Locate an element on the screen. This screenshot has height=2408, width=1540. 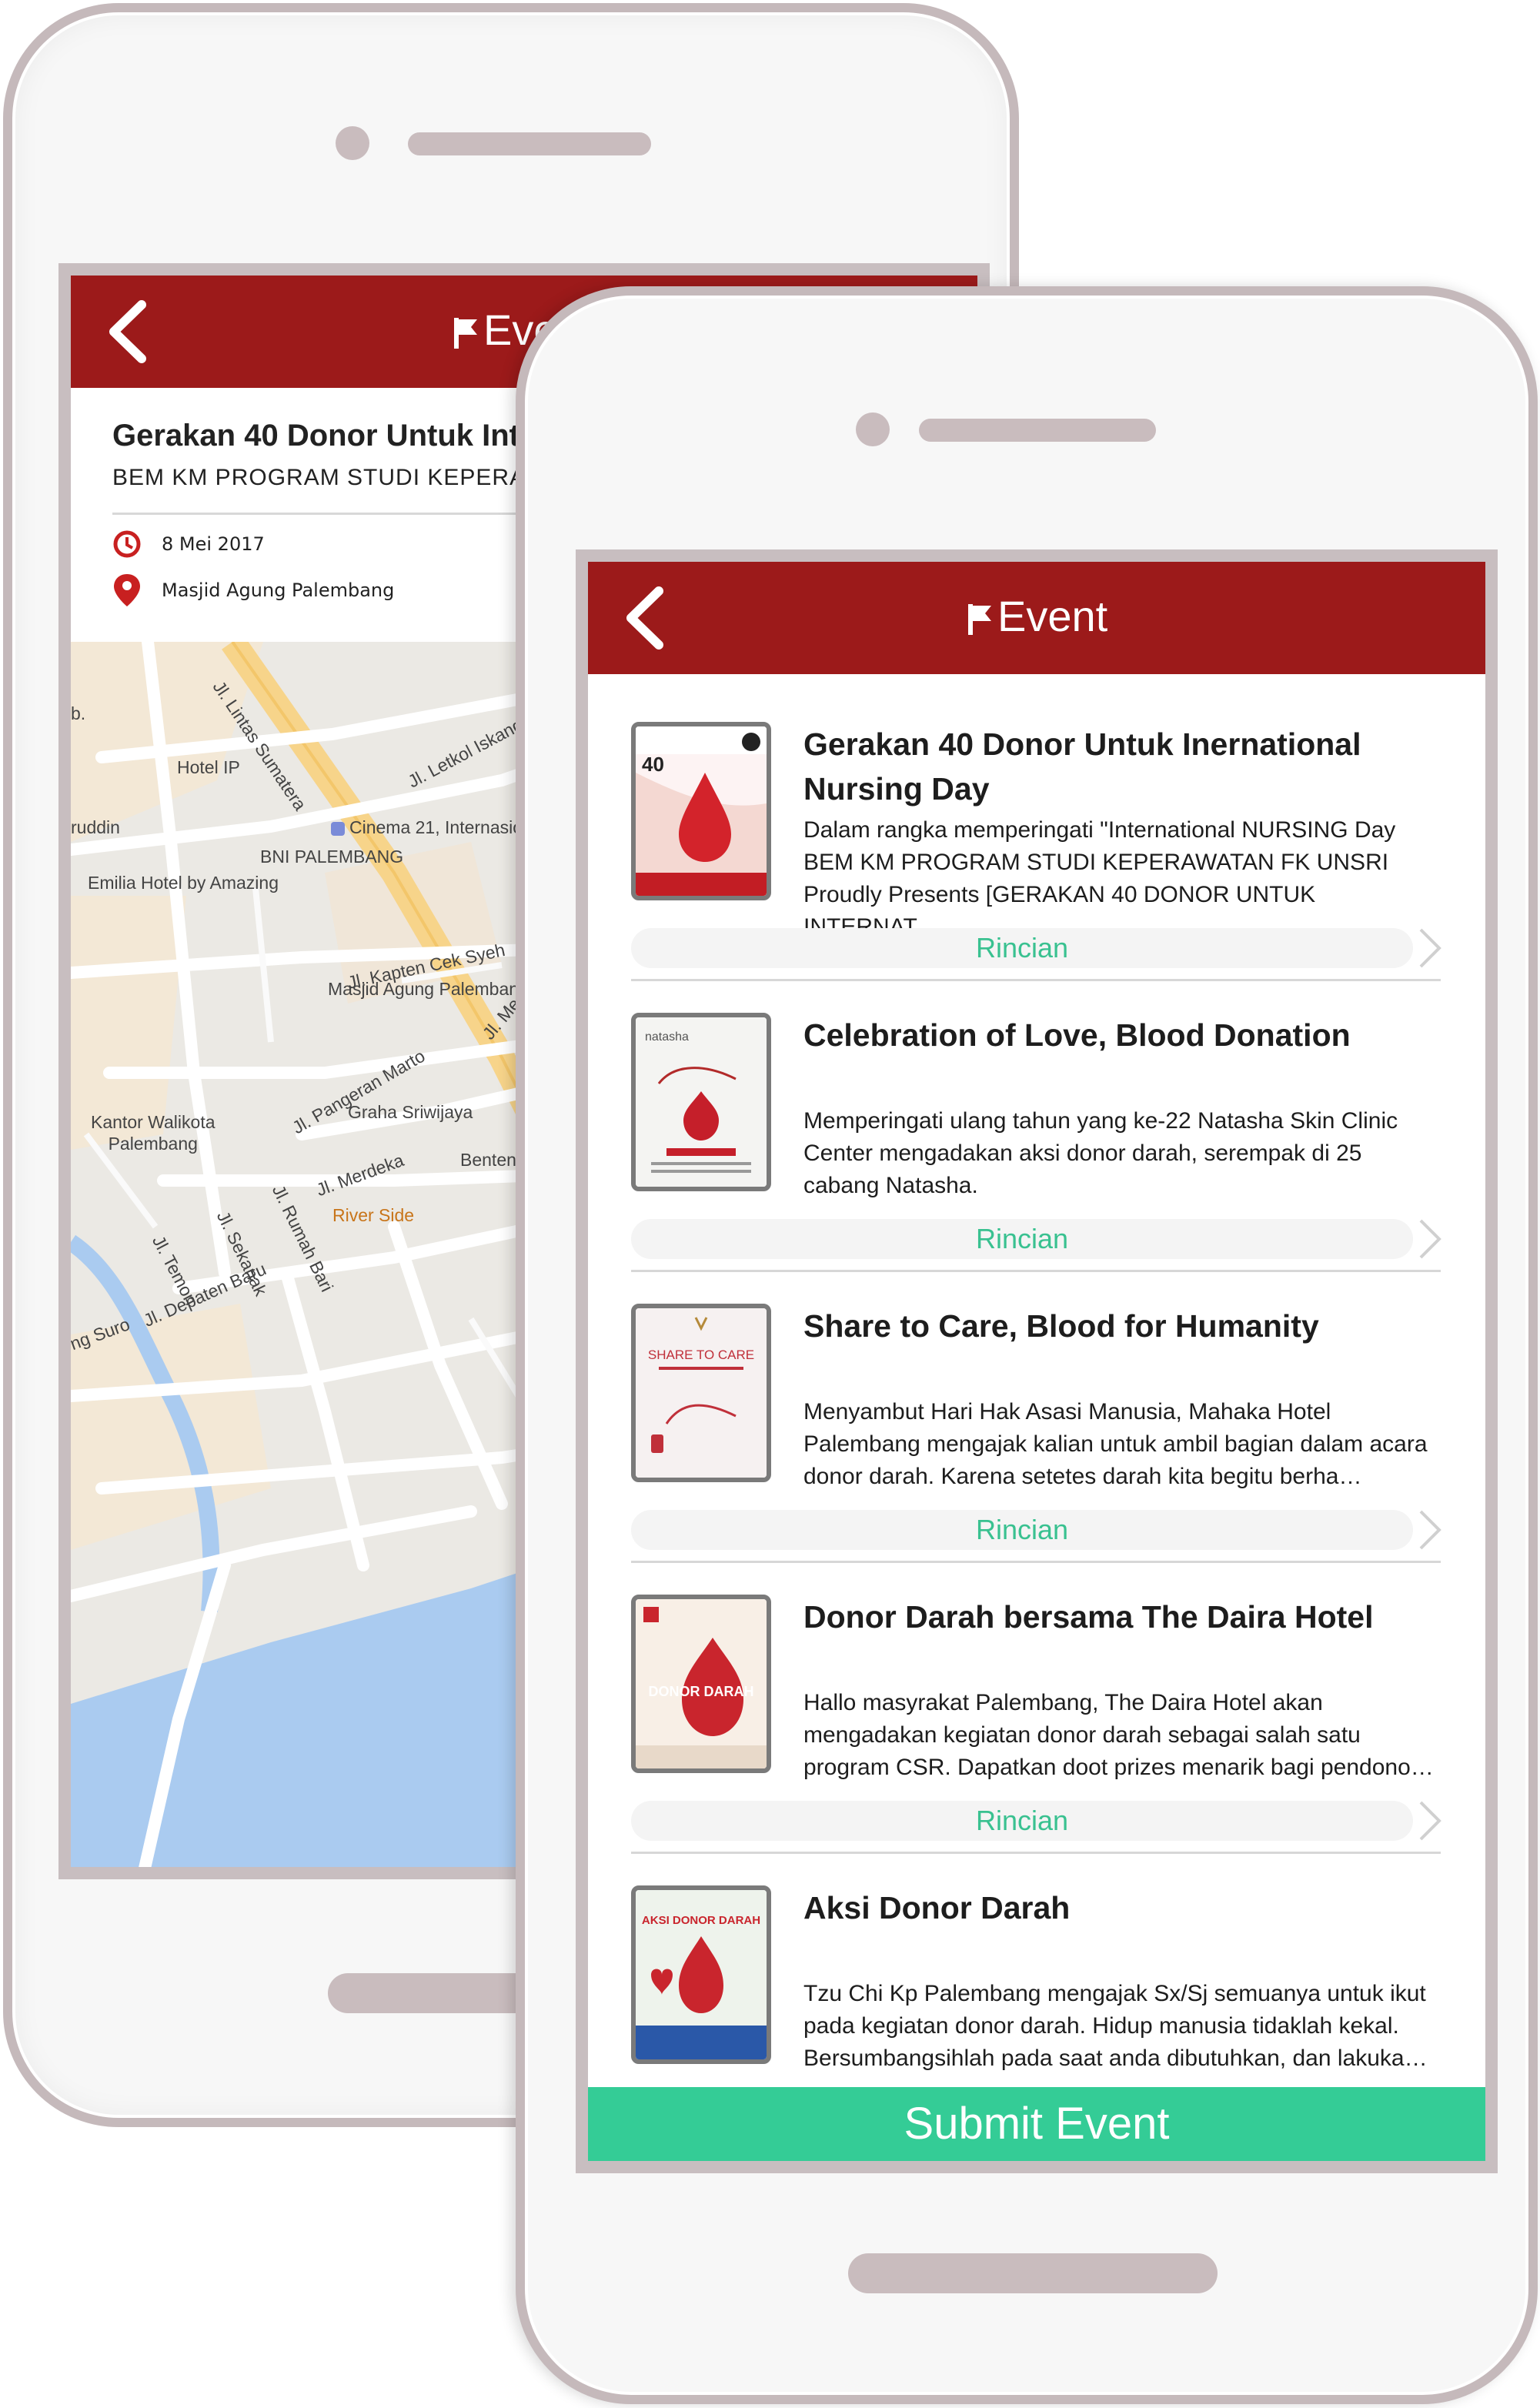
event-date: 8 Mei 2017 is located at coordinates (213, 544).